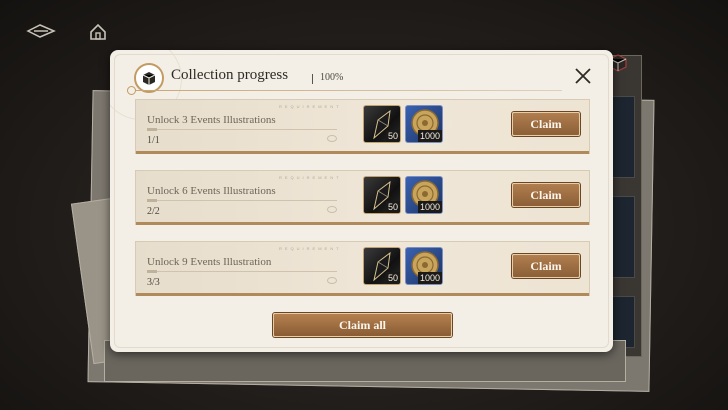 Image resolution: width=728 pixels, height=410 pixels. I want to click on dialog-title: Collection progress, so click(230, 75).